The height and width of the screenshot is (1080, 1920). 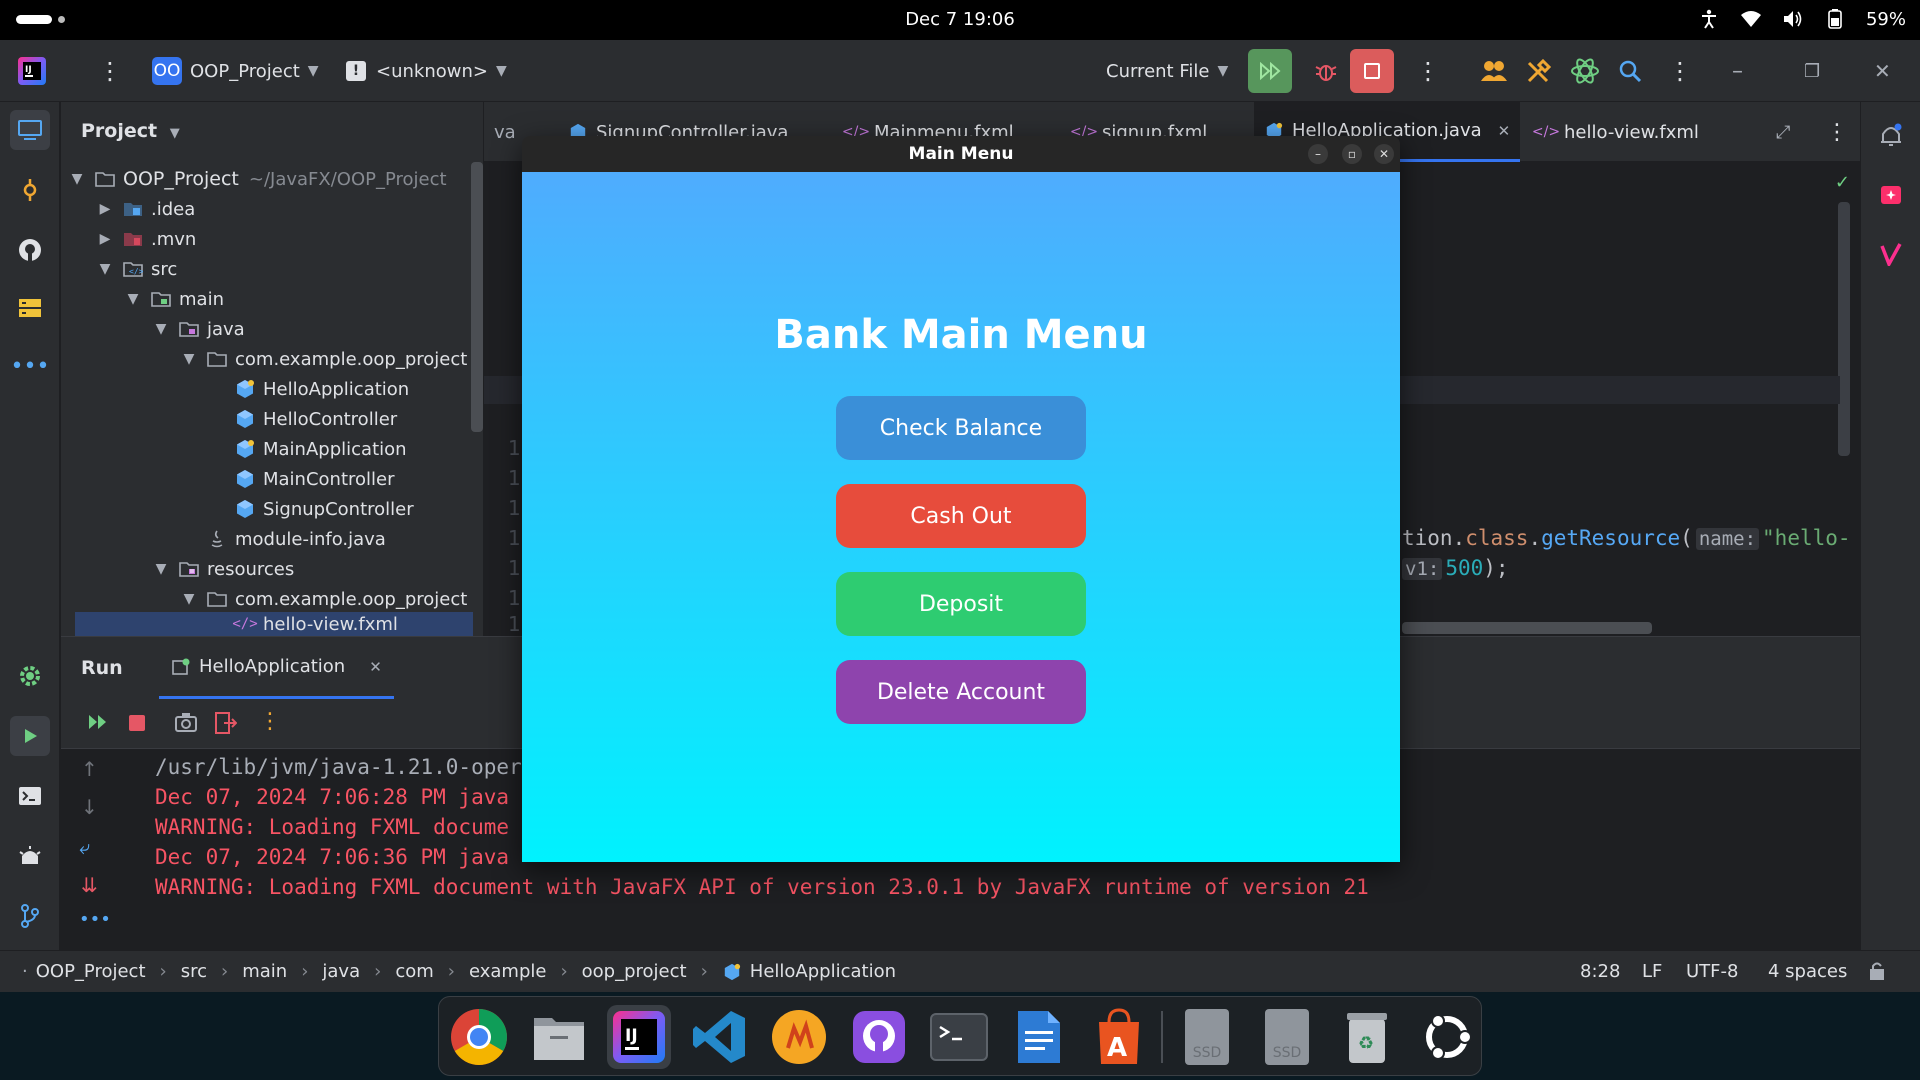 What do you see at coordinates (110, 71) in the screenshot?
I see `main-menu-kebab-icon: ⋮` at bounding box center [110, 71].